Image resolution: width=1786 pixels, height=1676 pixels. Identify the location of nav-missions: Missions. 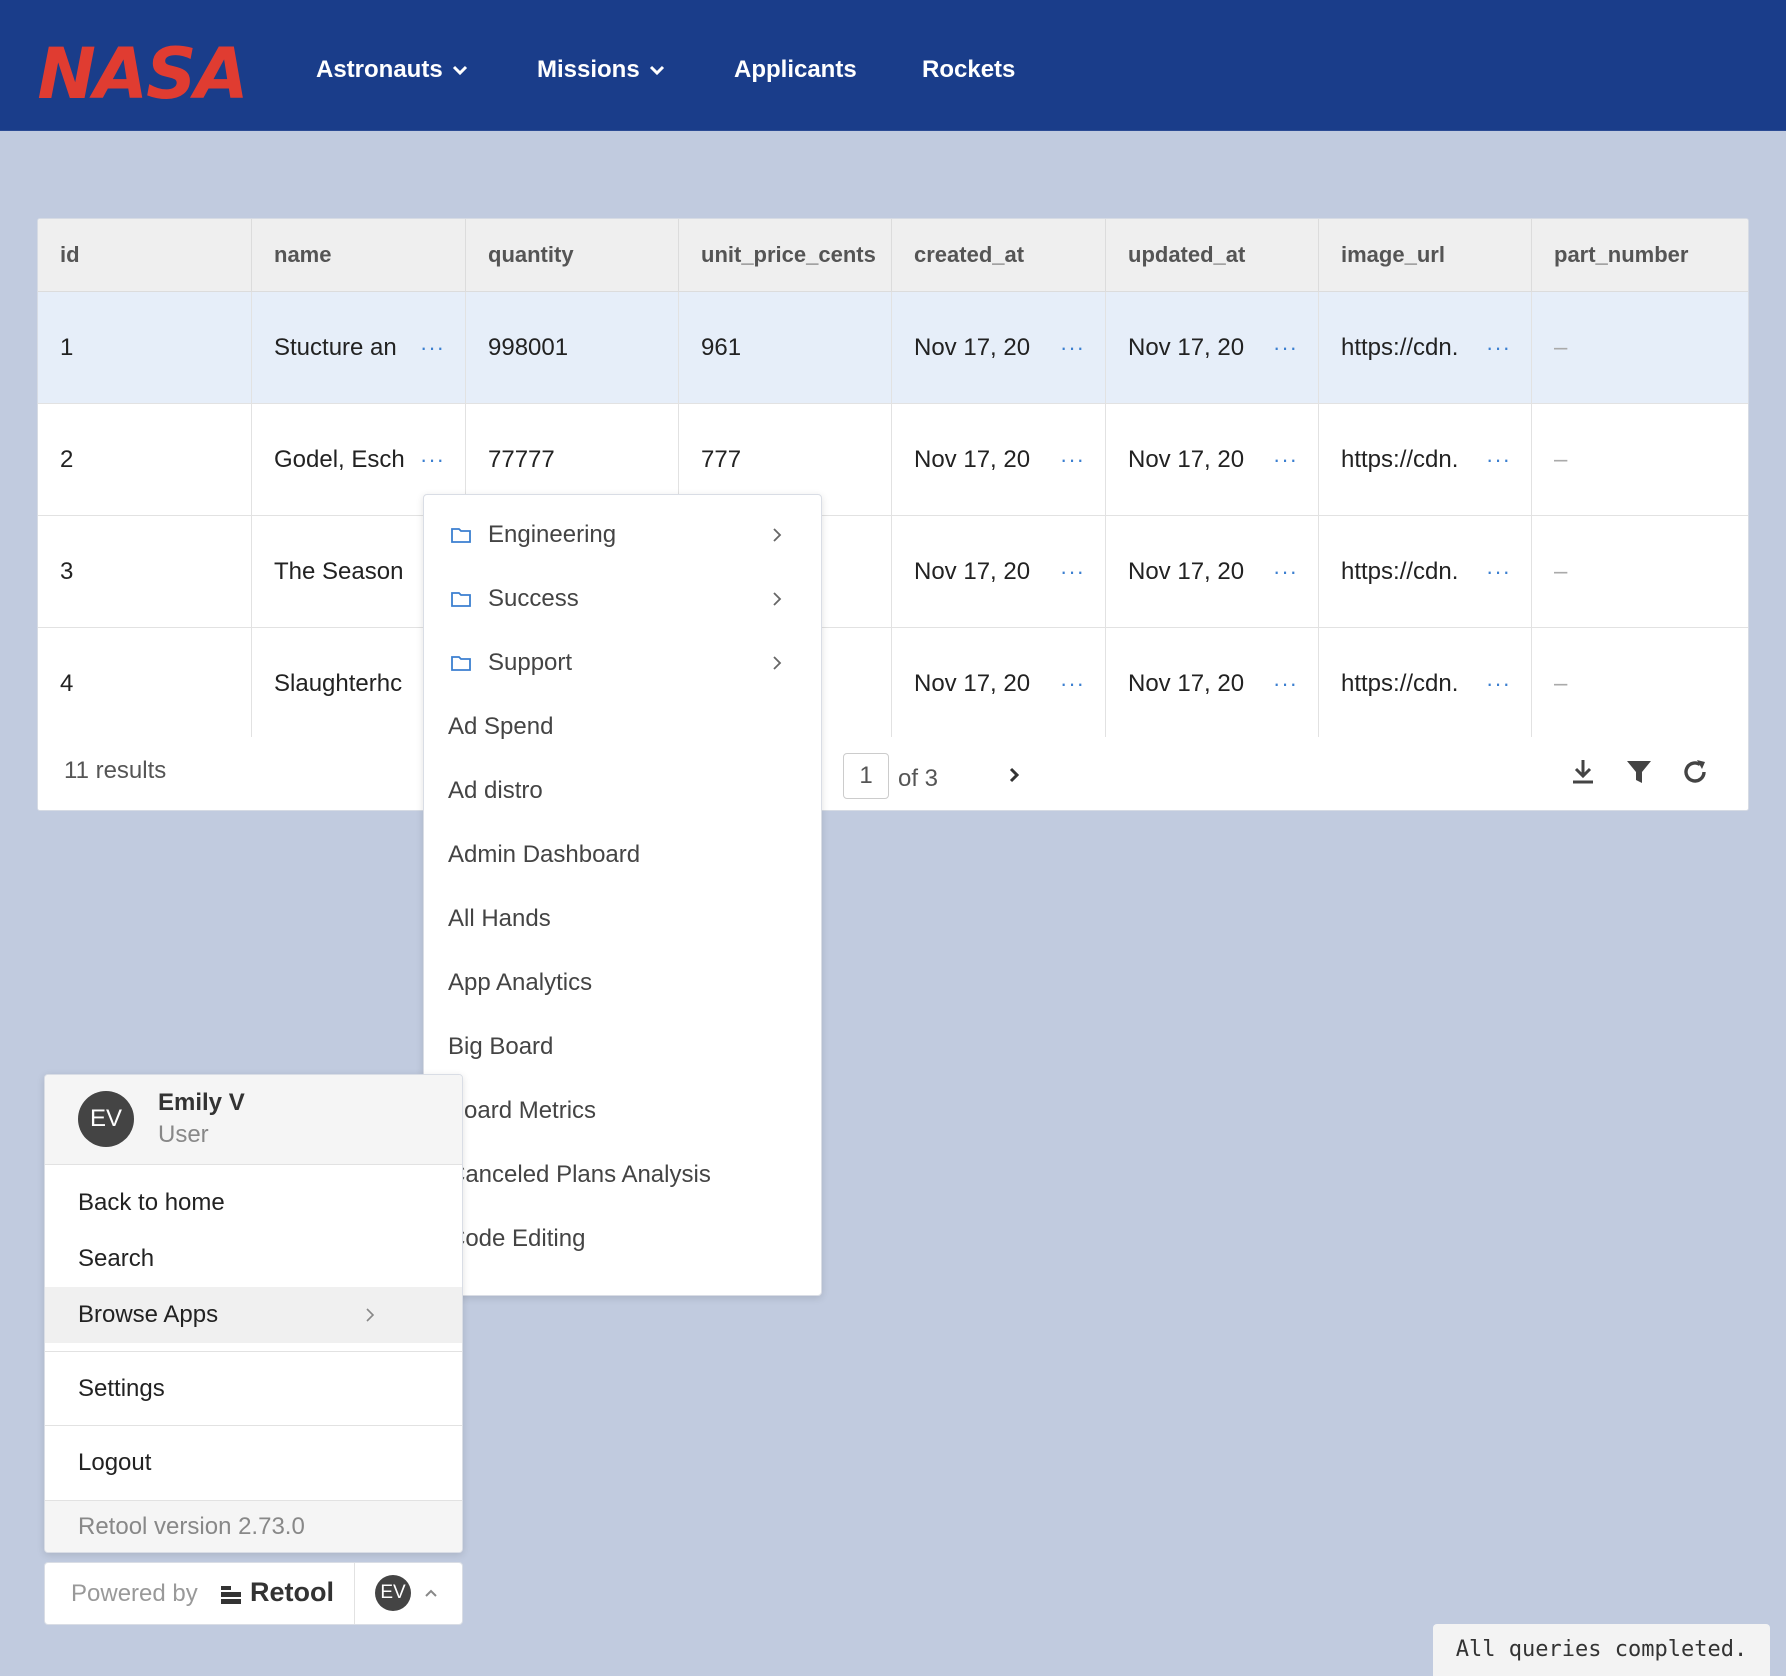
(601, 70).